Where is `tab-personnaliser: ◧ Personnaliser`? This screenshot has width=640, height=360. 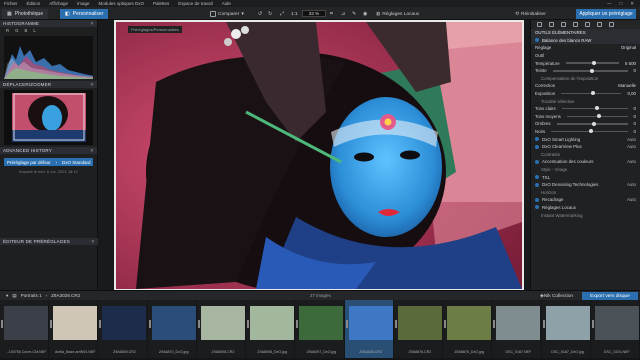
tab-personnaliser: ◧ Personnaliser is located at coordinates (84, 14).